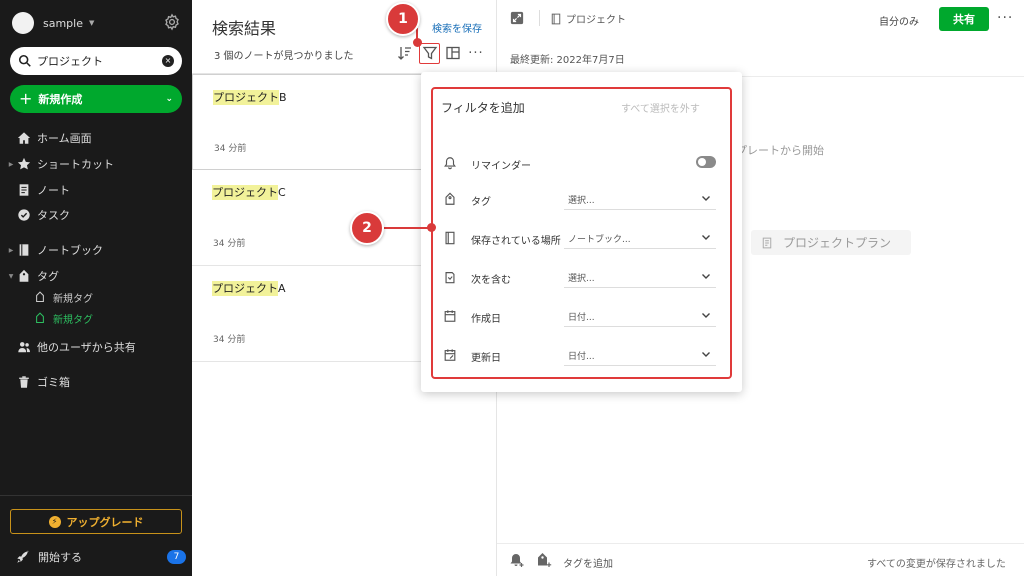 This screenshot has width=1024, height=576. What do you see at coordinates (767, 242) in the screenshot?
I see `document-icon` at bounding box center [767, 242].